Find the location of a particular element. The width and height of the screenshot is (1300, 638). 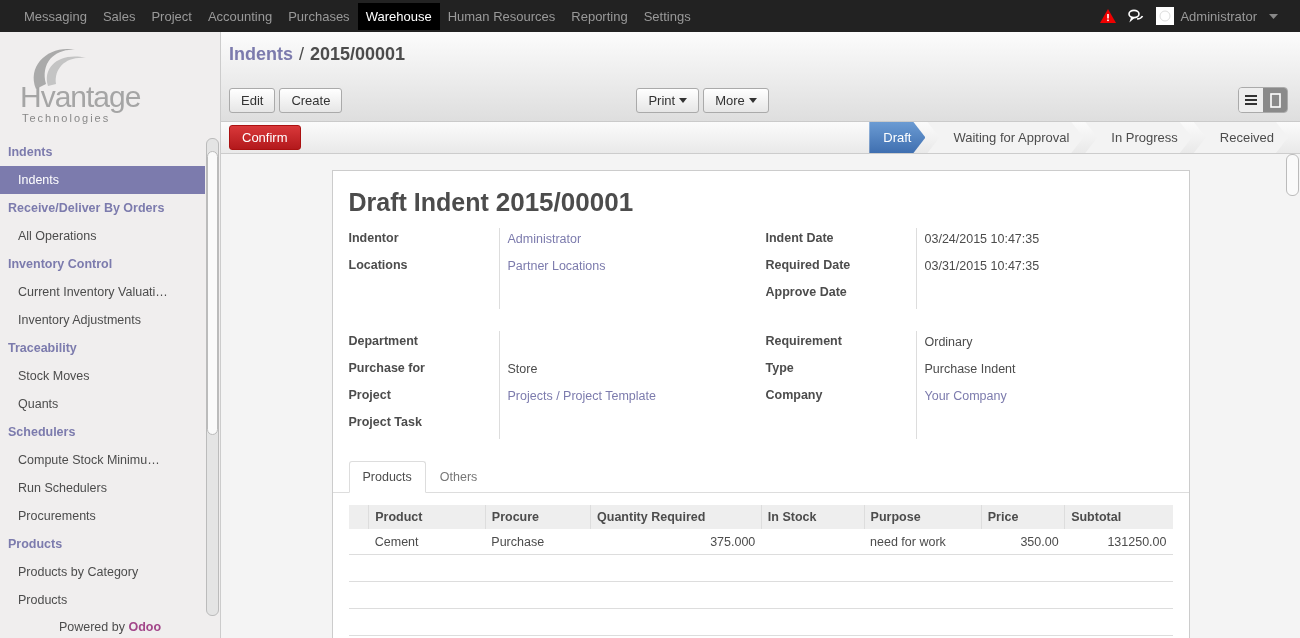

sidebar-item: Indents is located at coordinates (102, 180).